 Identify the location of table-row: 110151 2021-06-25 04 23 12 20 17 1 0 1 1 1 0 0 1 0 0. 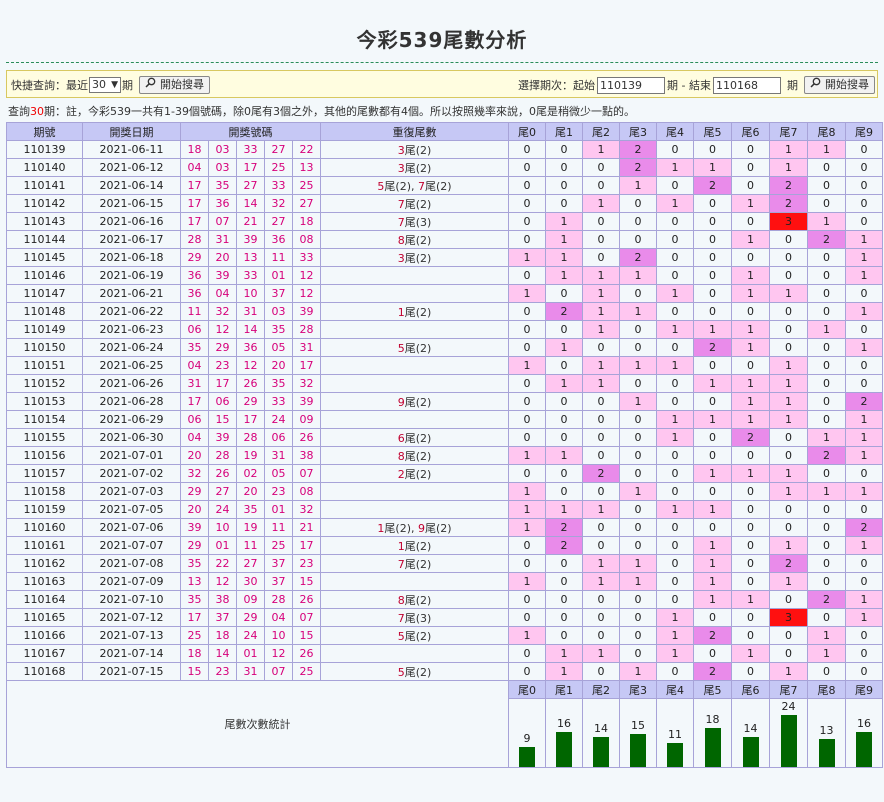
(444, 365).